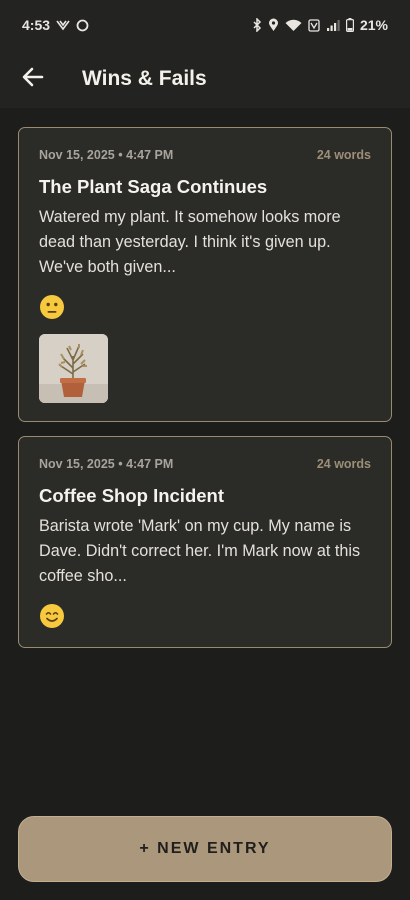 The image size is (410, 900). I want to click on new-entry-button: + NEW ENTRY, so click(205, 849).